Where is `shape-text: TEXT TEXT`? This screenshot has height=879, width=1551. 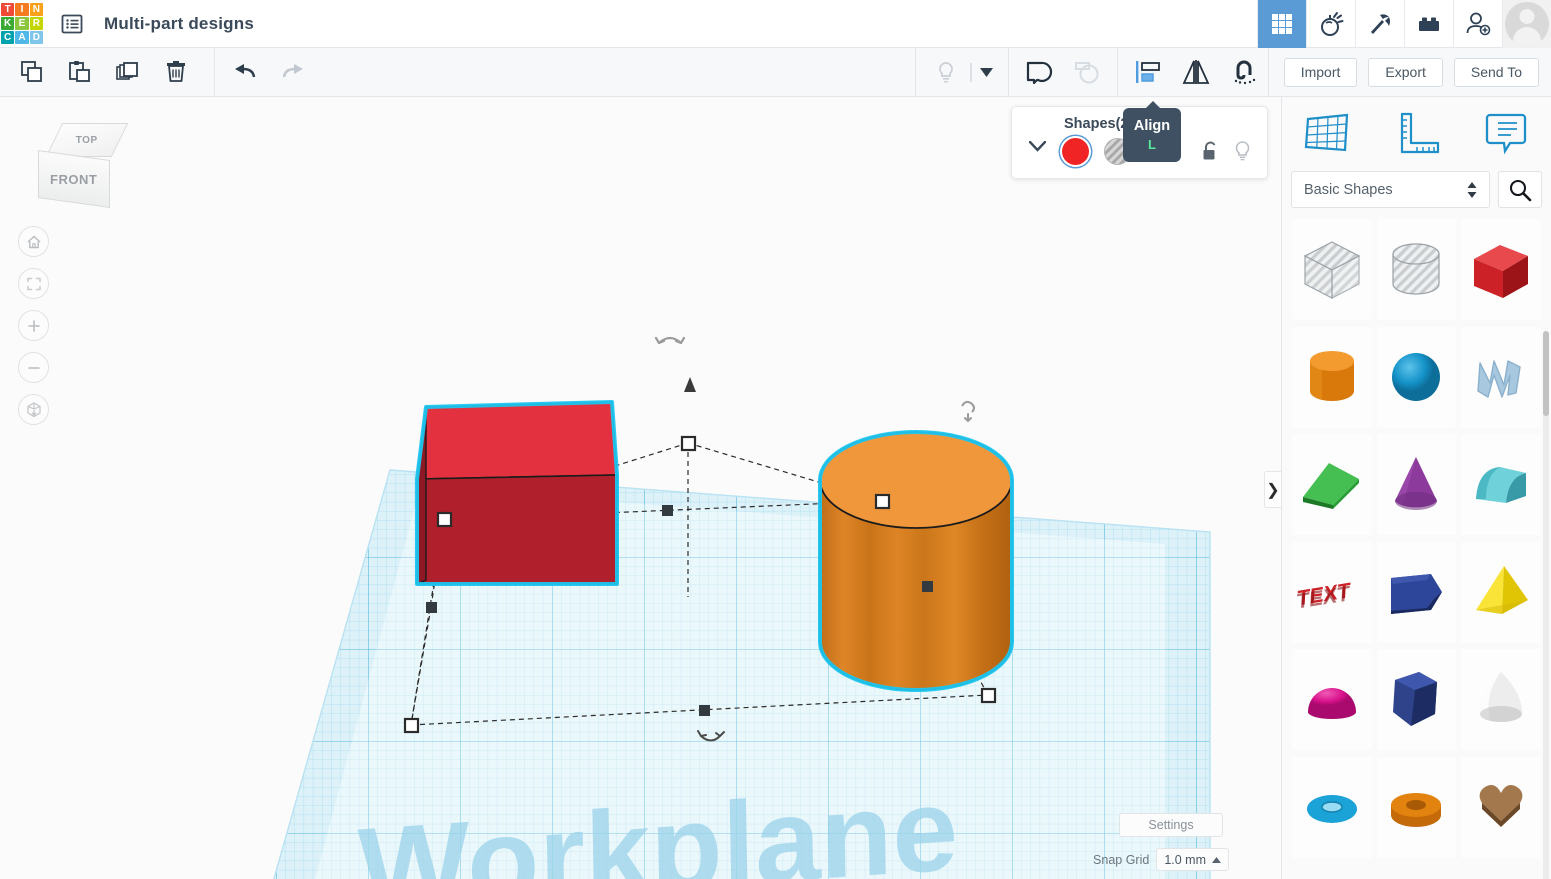
shape-text: TEXT TEXT is located at coordinates (1332, 592).